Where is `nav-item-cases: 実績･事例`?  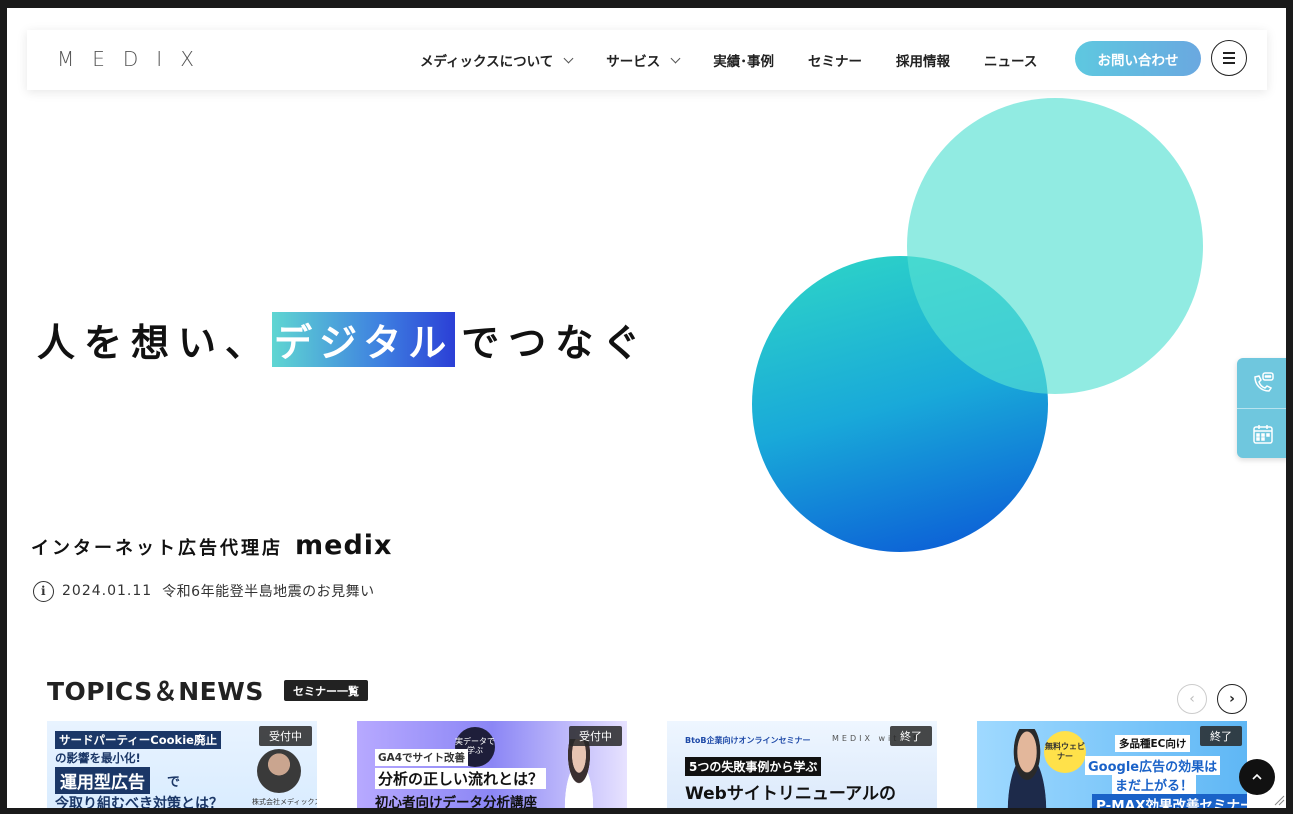
nav-item-cases: 実績･事例 is located at coordinates (743, 60).